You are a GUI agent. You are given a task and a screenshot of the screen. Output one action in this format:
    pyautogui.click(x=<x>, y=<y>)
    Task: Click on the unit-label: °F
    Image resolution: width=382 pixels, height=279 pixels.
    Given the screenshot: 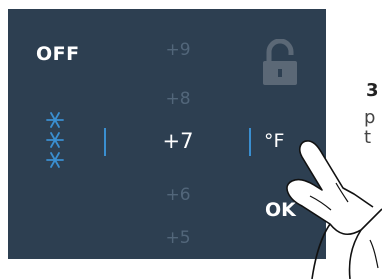 What is the action you would take?
    pyautogui.click(x=274, y=141)
    